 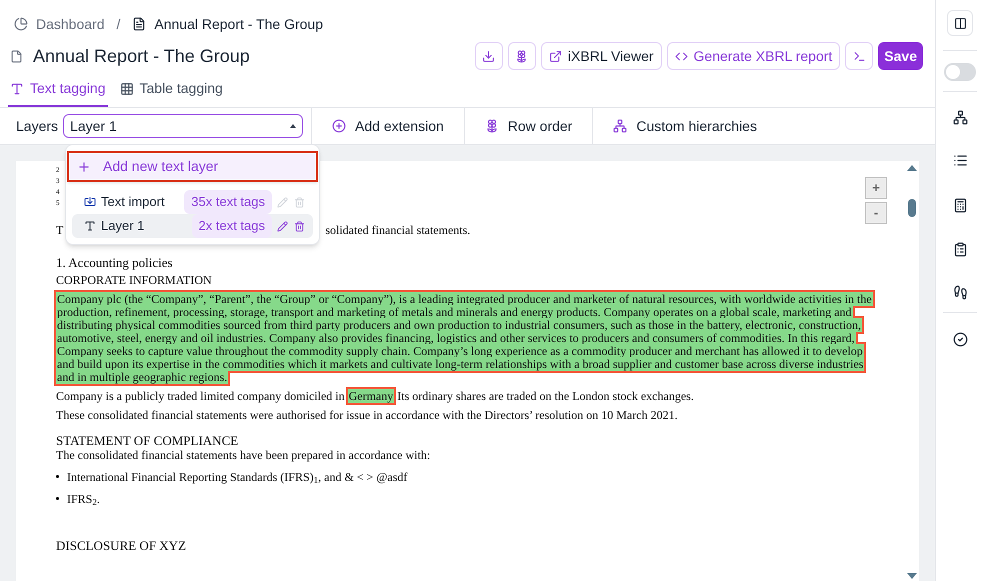 What do you see at coordinates (397, 230) in the screenshot?
I see `document-text: solidated financial statements.` at bounding box center [397, 230].